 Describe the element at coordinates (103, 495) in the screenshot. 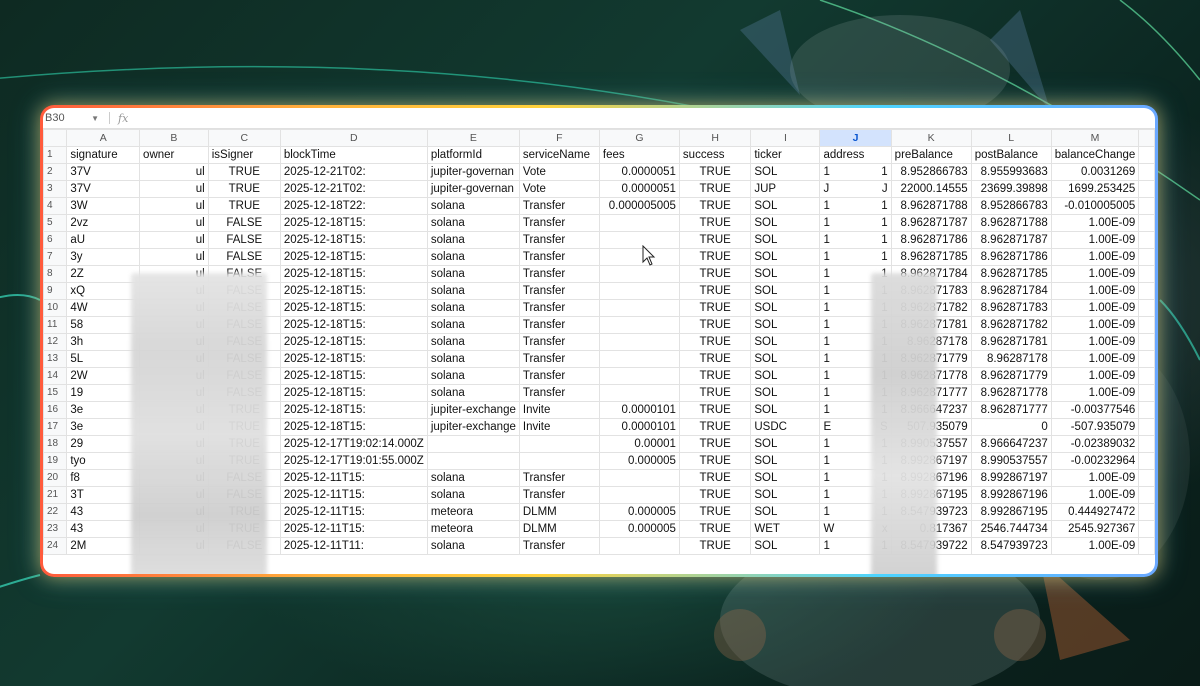

I see `signature-cell: 3T` at that location.